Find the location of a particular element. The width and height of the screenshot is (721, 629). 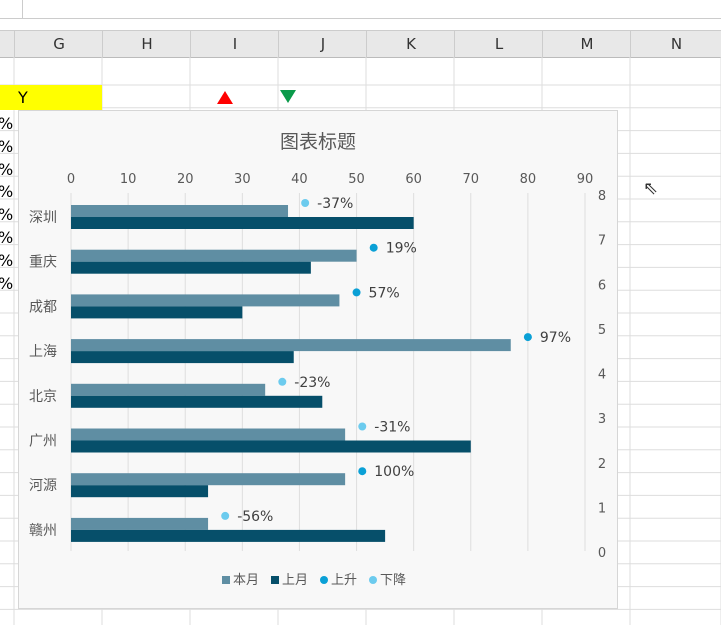

legend-label: 上升 is located at coordinates (344, 580).